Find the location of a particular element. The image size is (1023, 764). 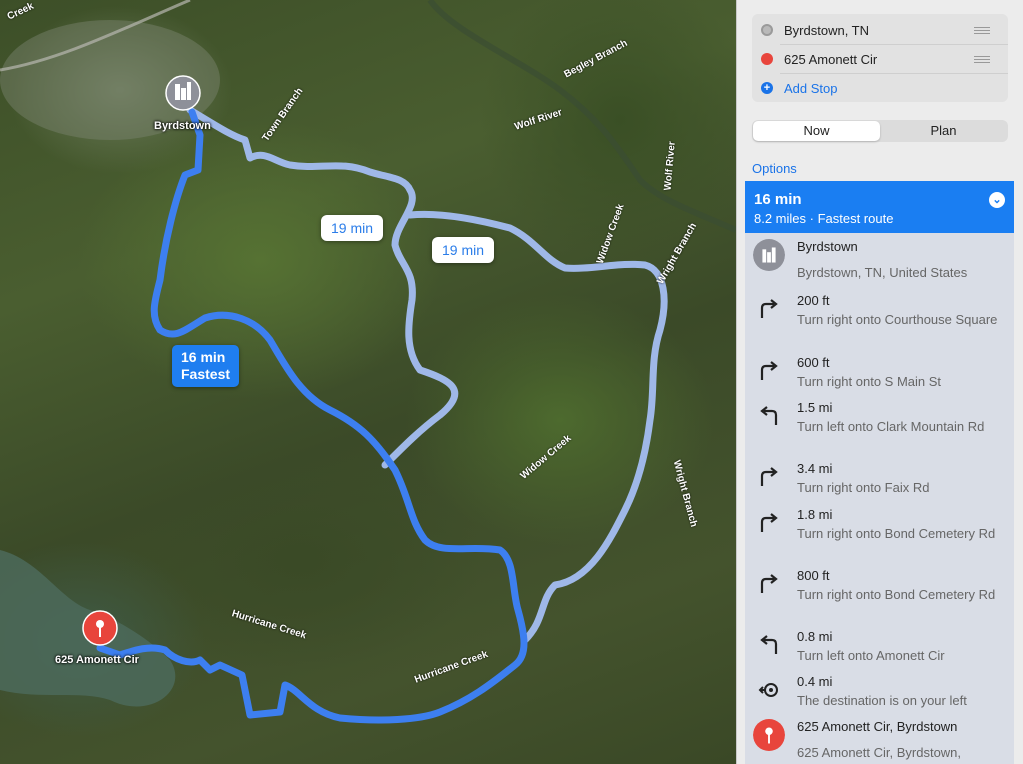

step-item: 0.8 mi Turn left onto Amonett Cir is located at coordinates (879, 651).